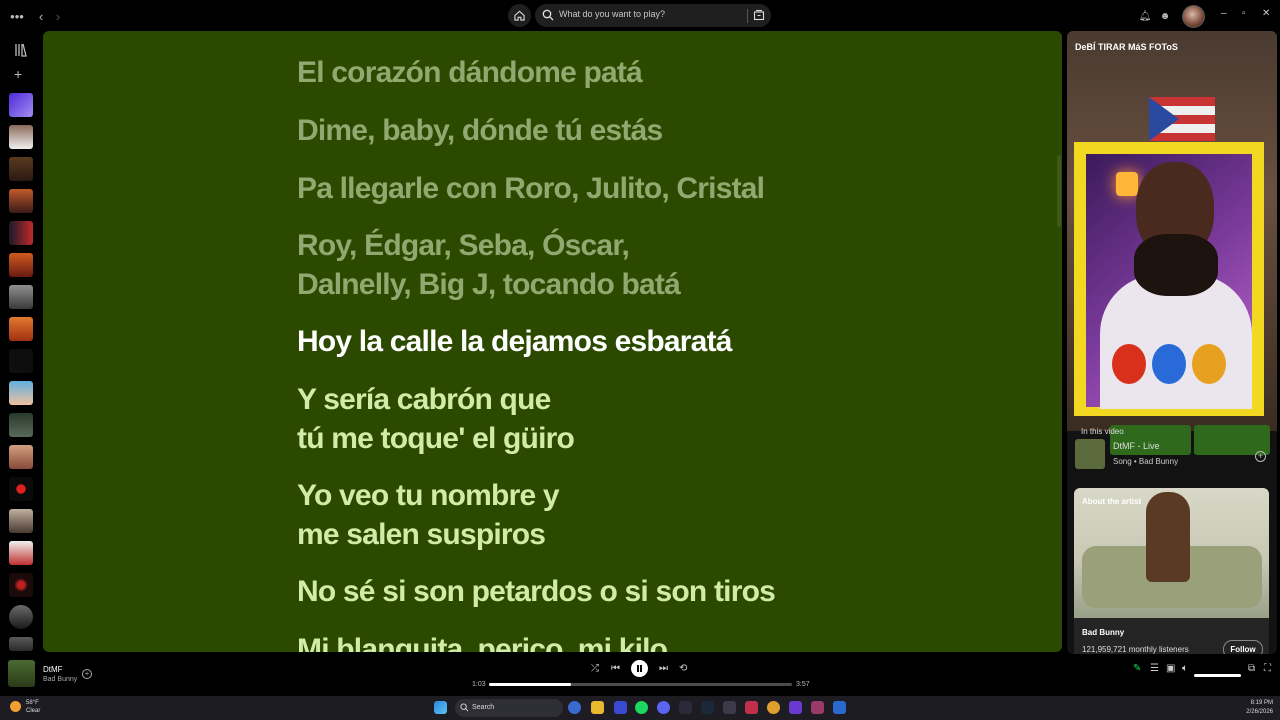 The width and height of the screenshot is (1280, 720). What do you see at coordinates (1185, 668) in the screenshot?
I see `volume-icon: 🔈︎` at bounding box center [1185, 668].